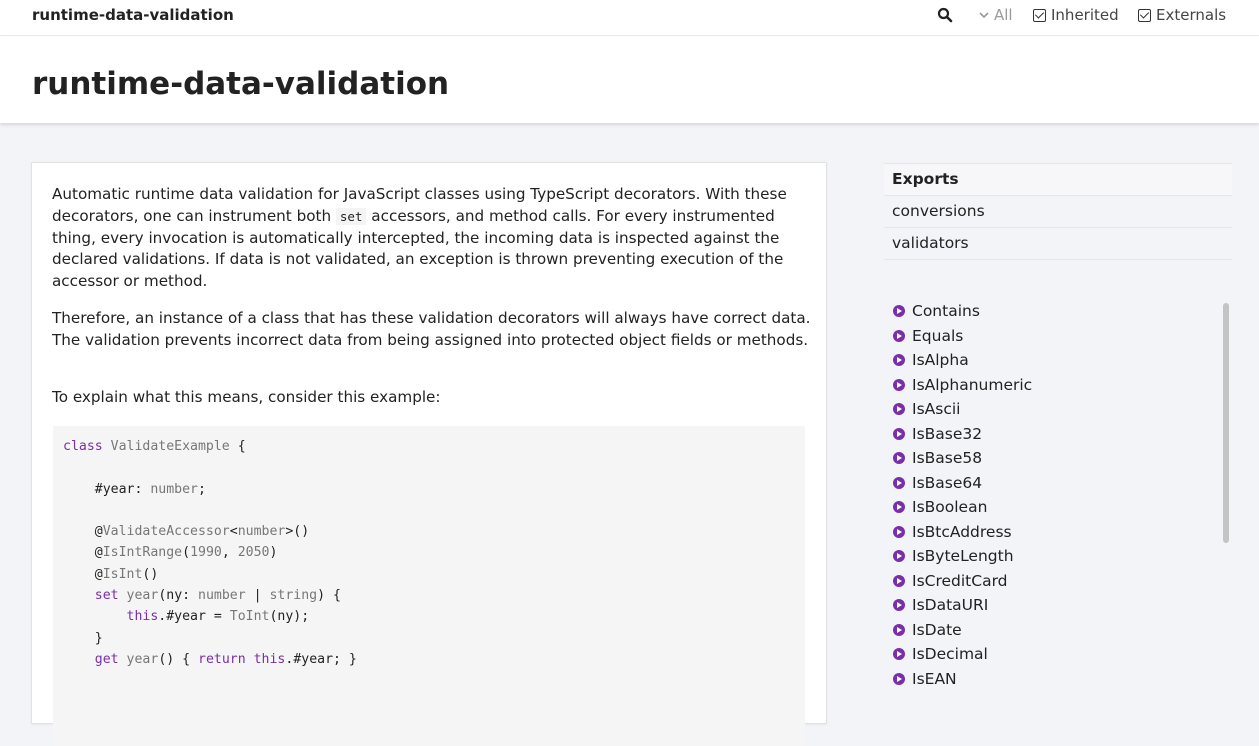 The image size is (1259, 746). I want to click on sidebar-scrollbar, so click(1226, 423).